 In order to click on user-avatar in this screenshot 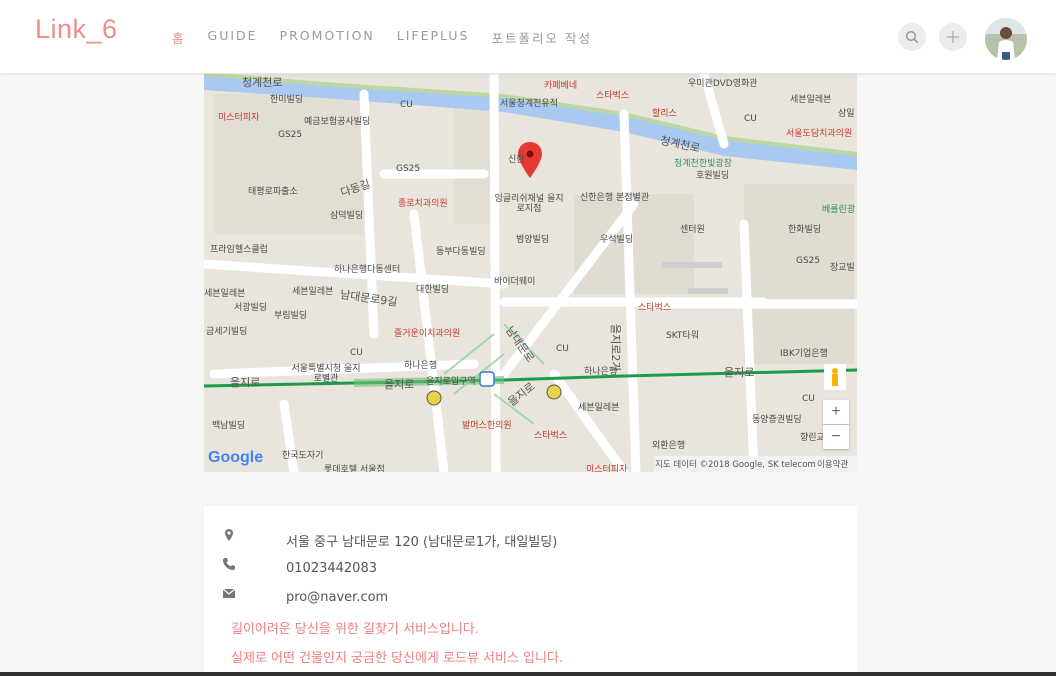, I will do `click(1006, 39)`.